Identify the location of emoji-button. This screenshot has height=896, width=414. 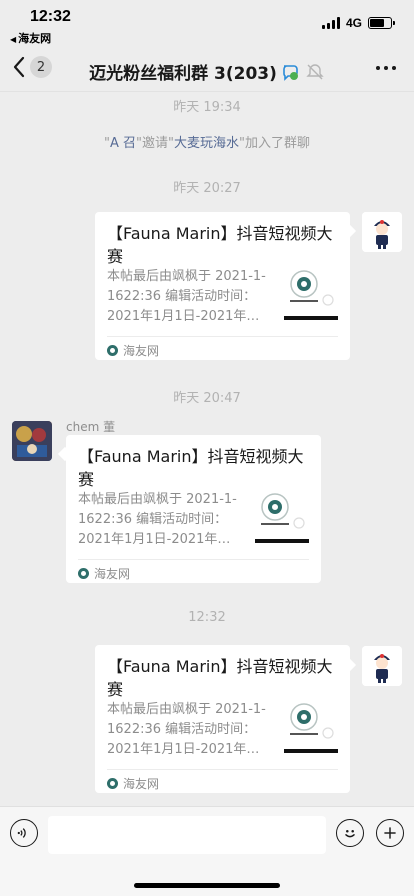
(350, 833).